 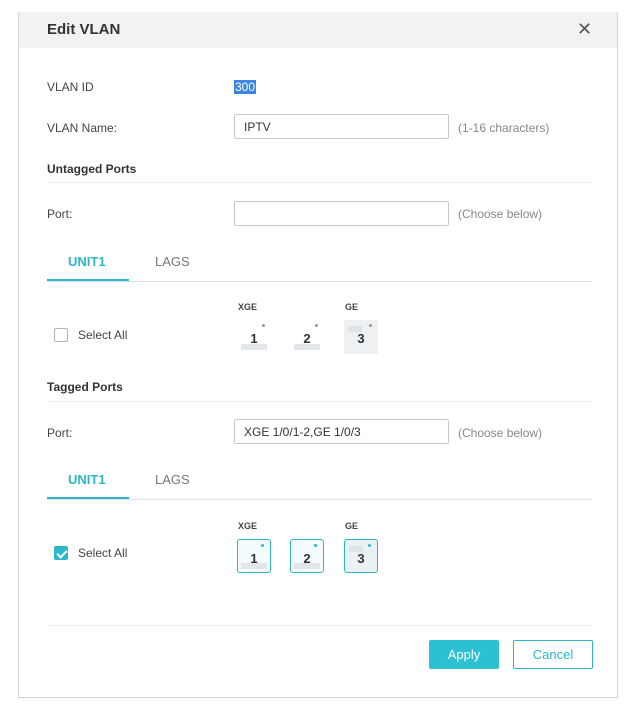 I want to click on tagged-port-hint: (Choose below), so click(x=500, y=433).